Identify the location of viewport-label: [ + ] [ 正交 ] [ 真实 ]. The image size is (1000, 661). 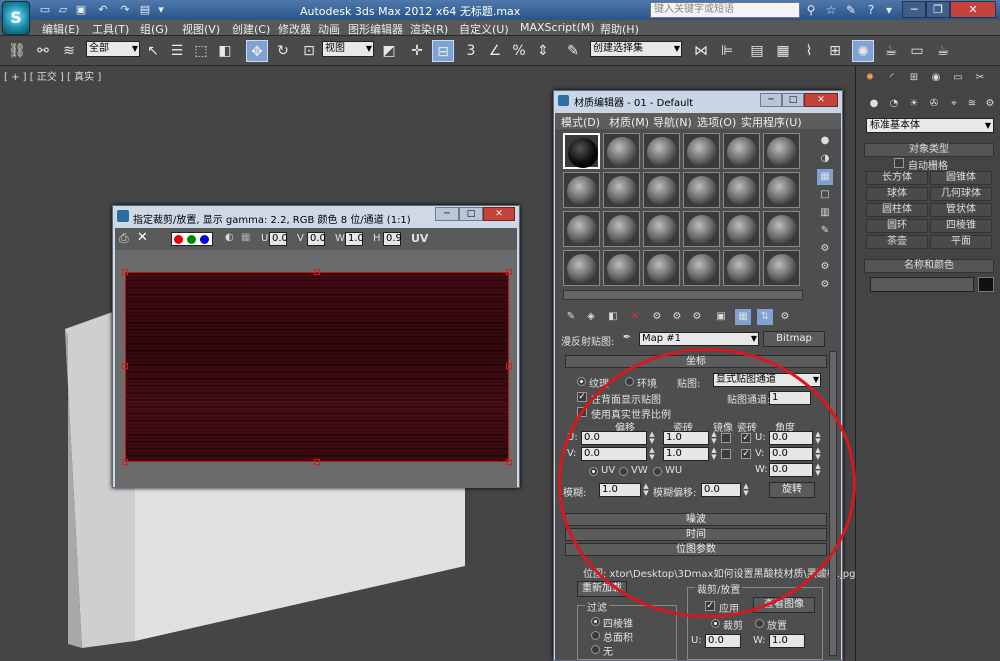
(52, 75).